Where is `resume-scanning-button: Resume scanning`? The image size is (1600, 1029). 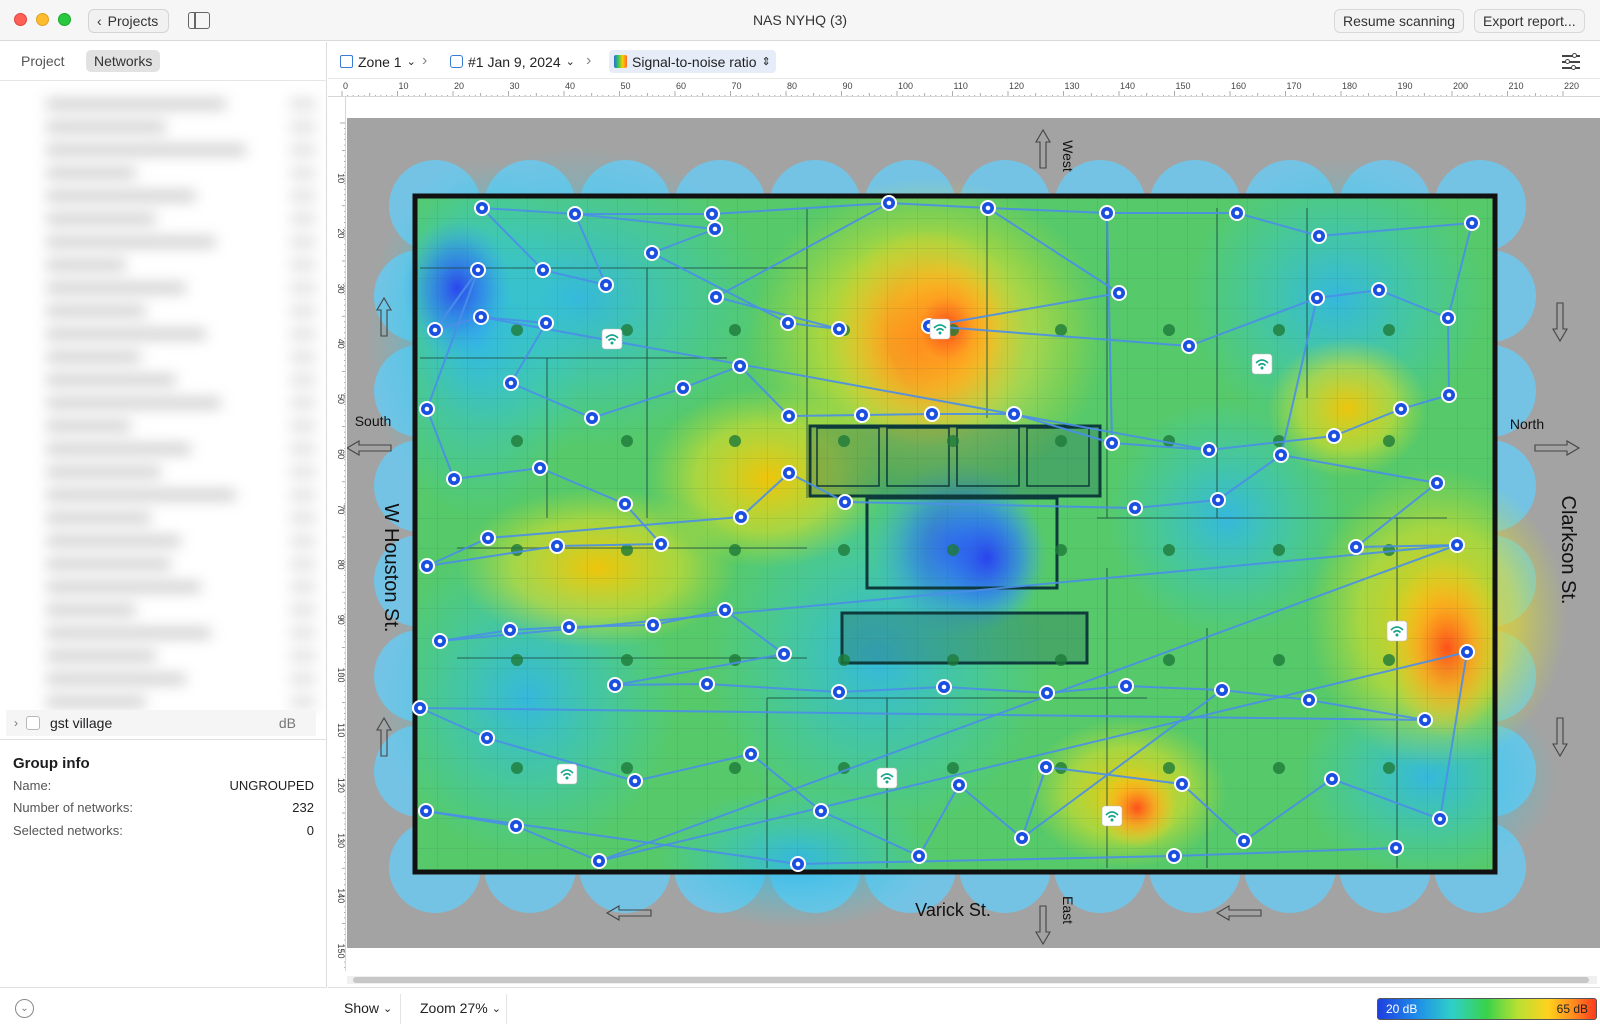 resume-scanning-button: Resume scanning is located at coordinates (1399, 21).